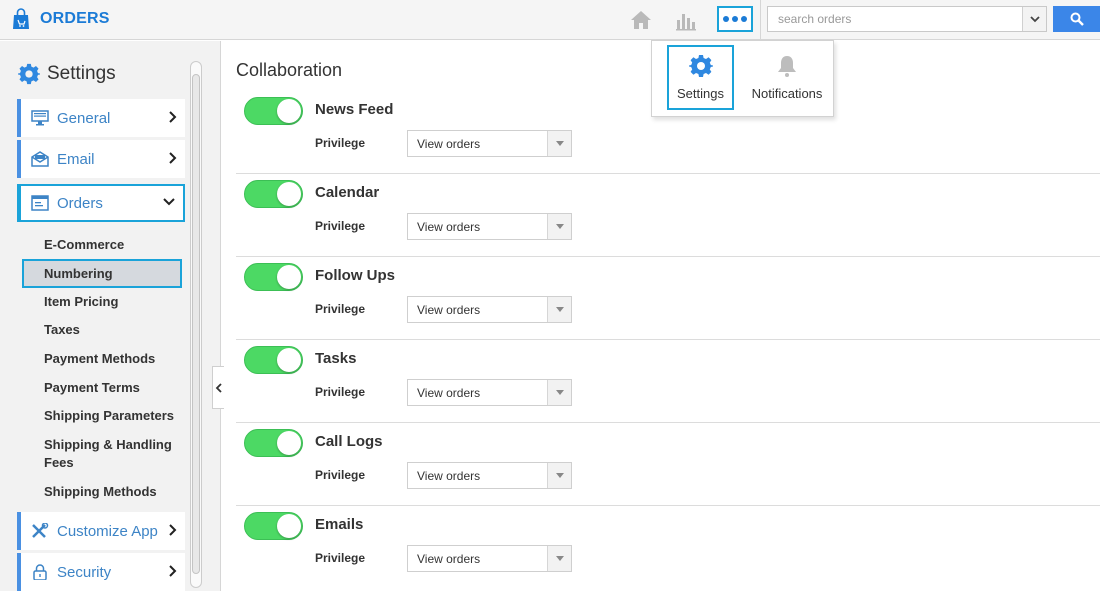  What do you see at coordinates (101, 159) in the screenshot?
I see `sidebar-item-email: Email` at bounding box center [101, 159].